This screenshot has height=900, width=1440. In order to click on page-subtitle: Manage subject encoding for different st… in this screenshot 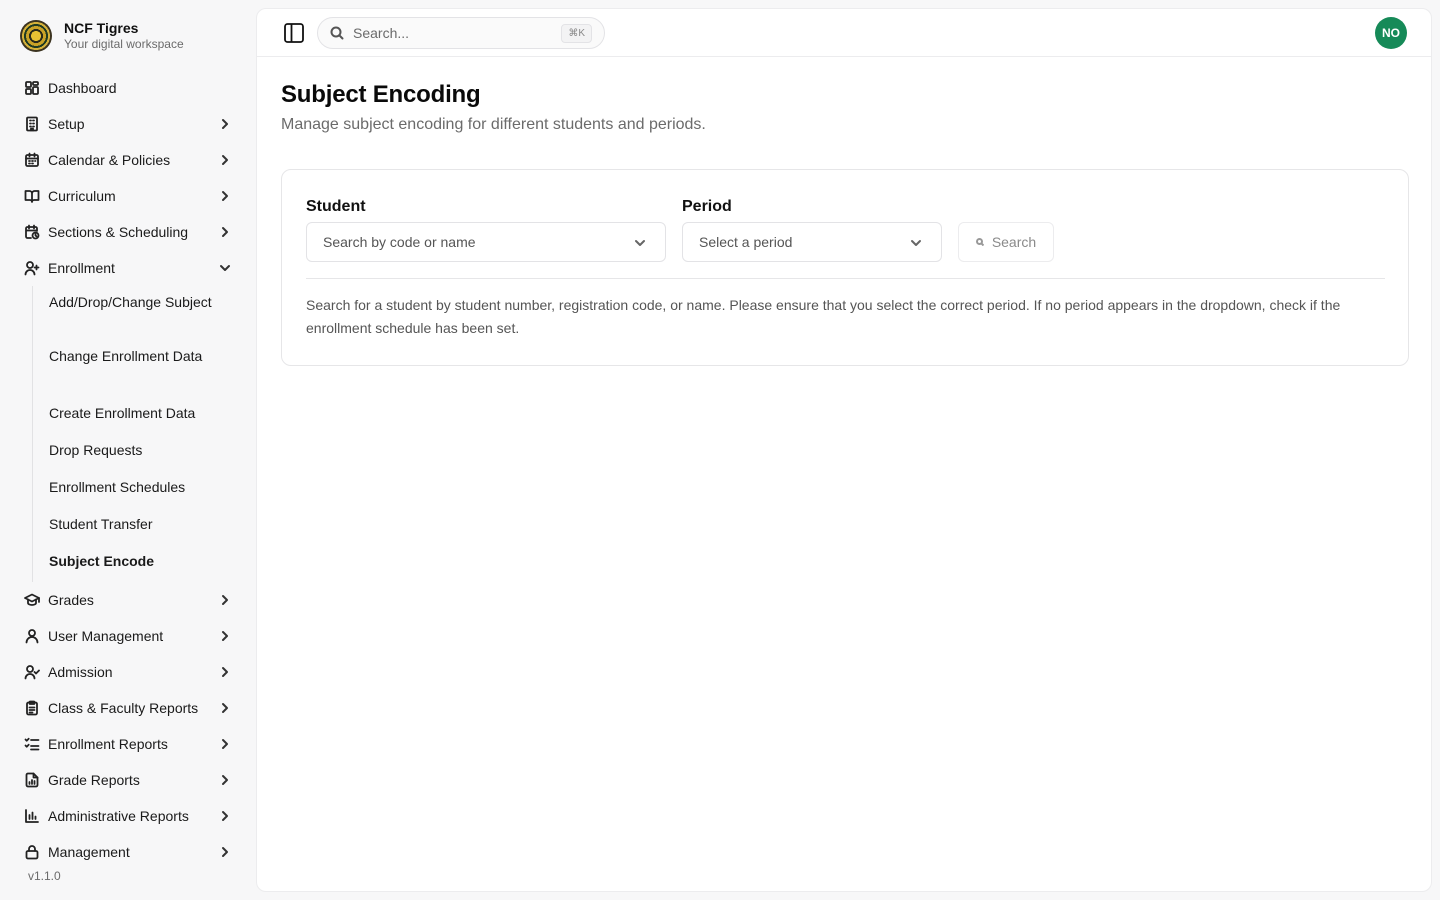, I will do `click(493, 124)`.